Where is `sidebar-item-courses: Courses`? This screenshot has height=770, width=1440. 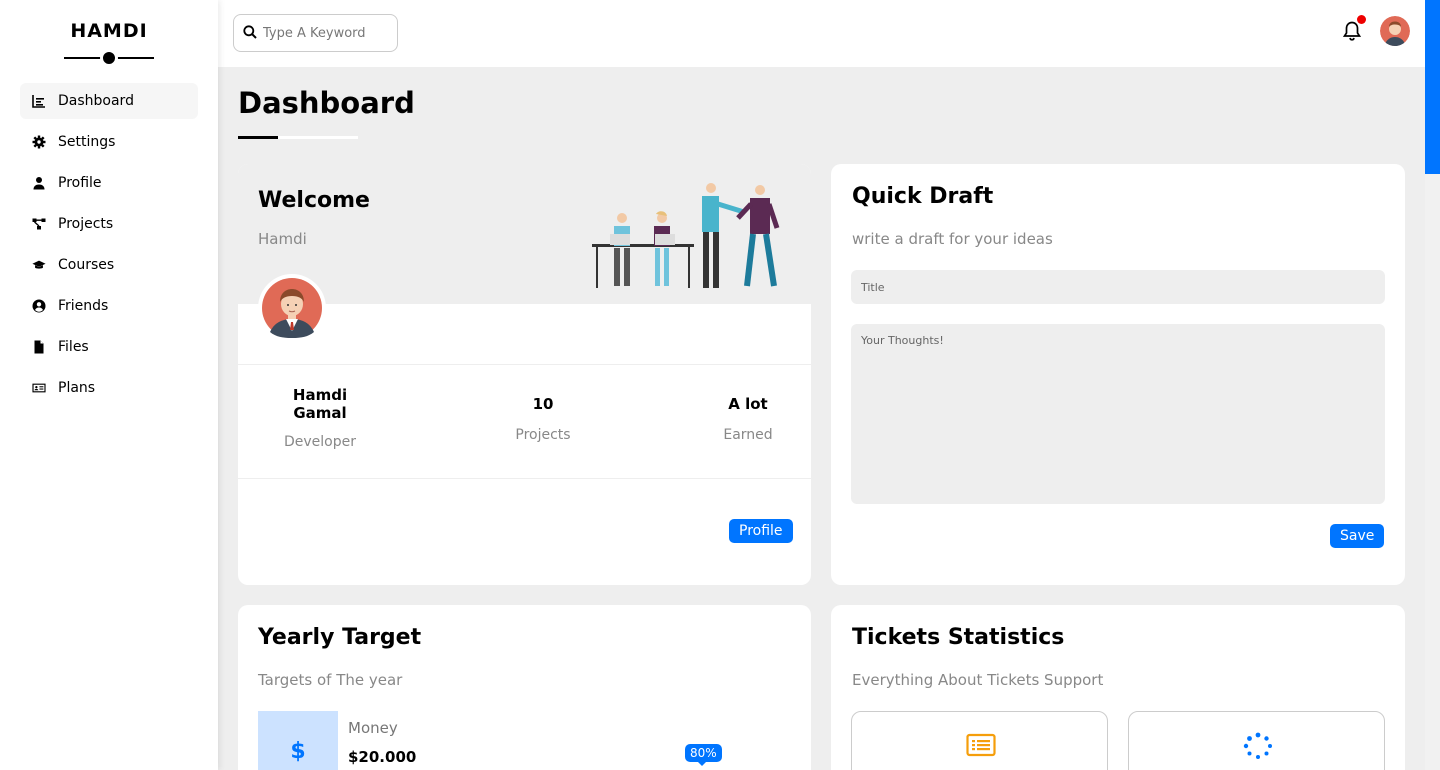 sidebar-item-courses: Courses is located at coordinates (109, 265).